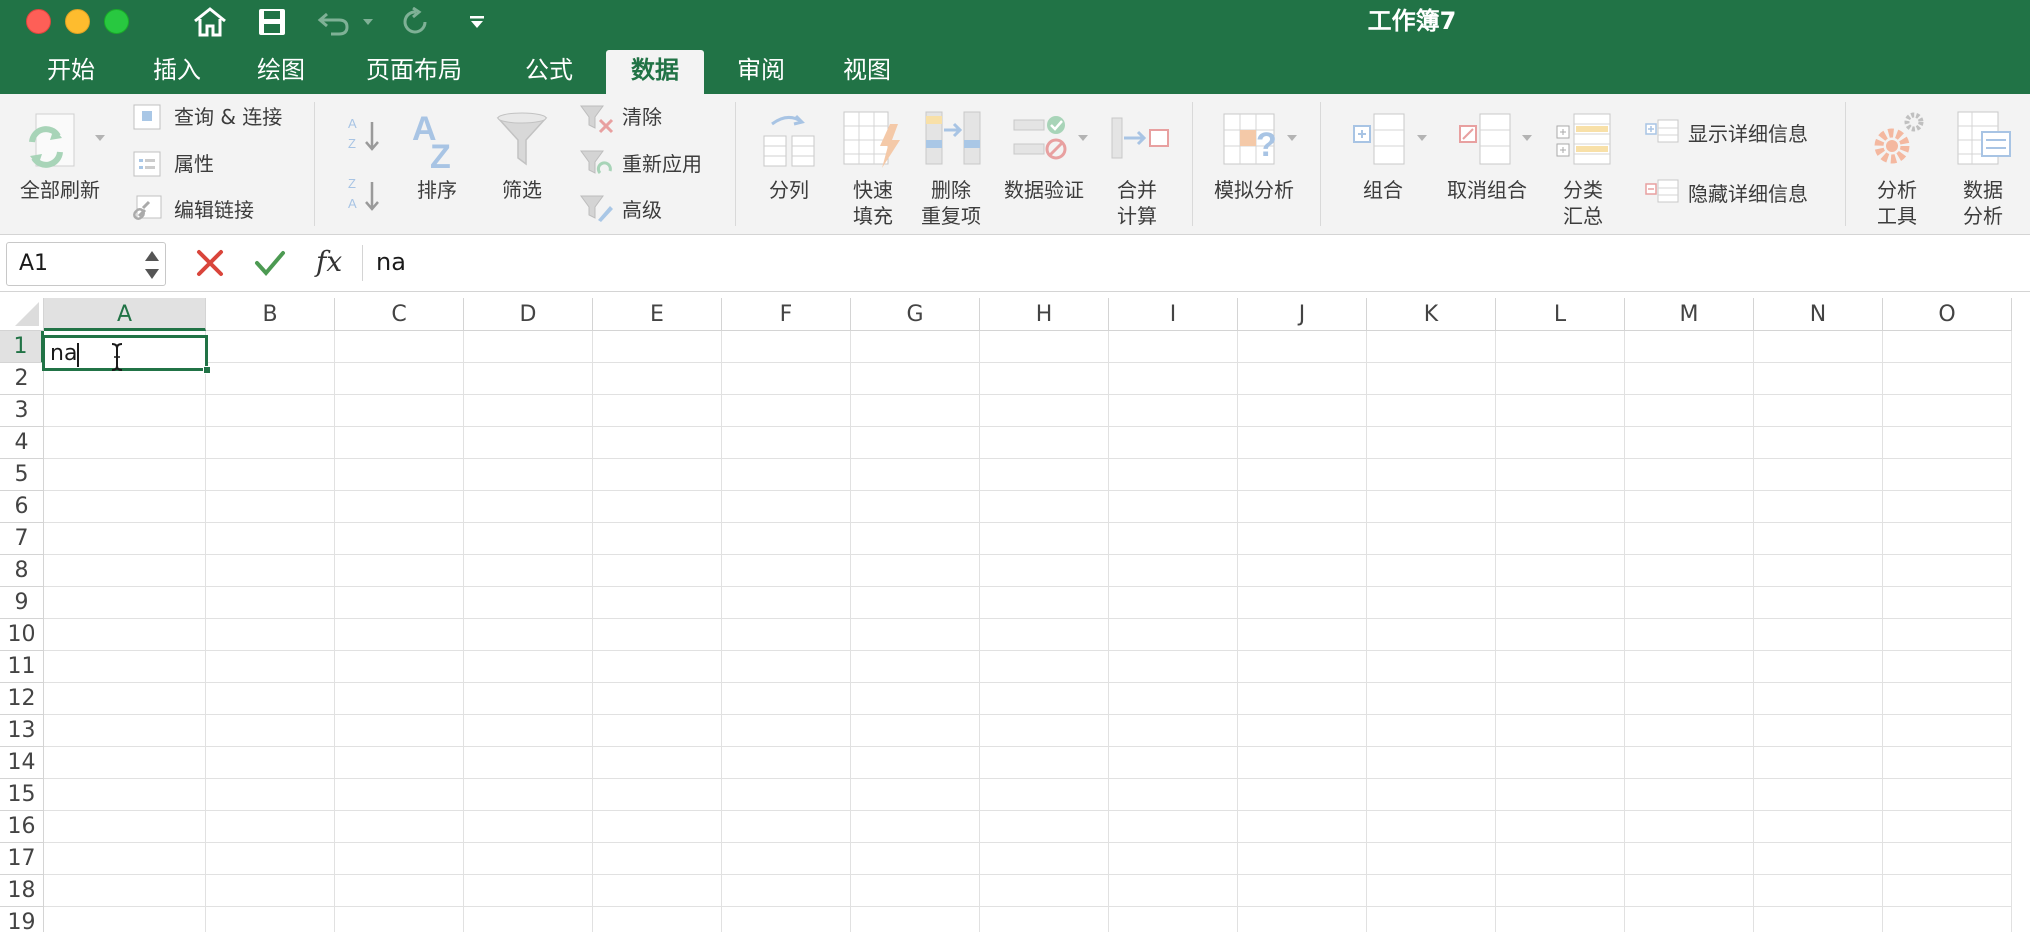 The height and width of the screenshot is (932, 2030). I want to click on undo-dropdown-icon, so click(368, 22).